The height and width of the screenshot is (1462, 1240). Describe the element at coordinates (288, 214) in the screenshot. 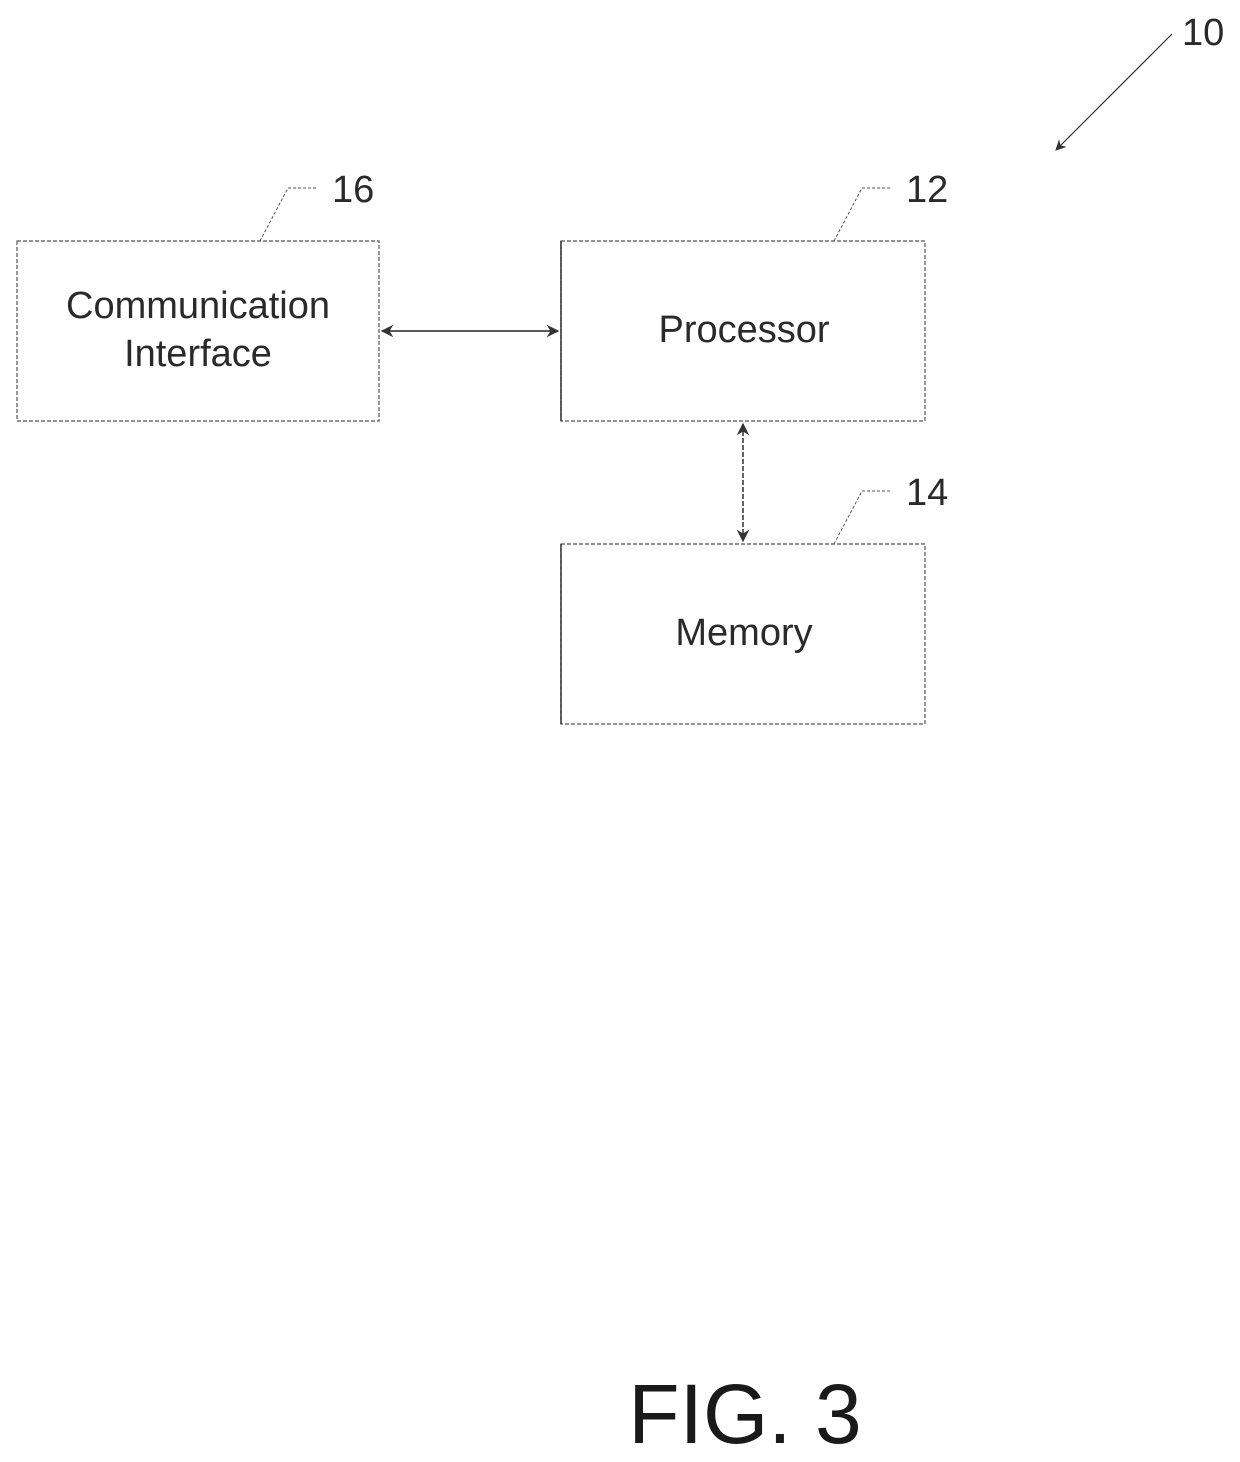

I see `communication-interface-leader-line` at that location.